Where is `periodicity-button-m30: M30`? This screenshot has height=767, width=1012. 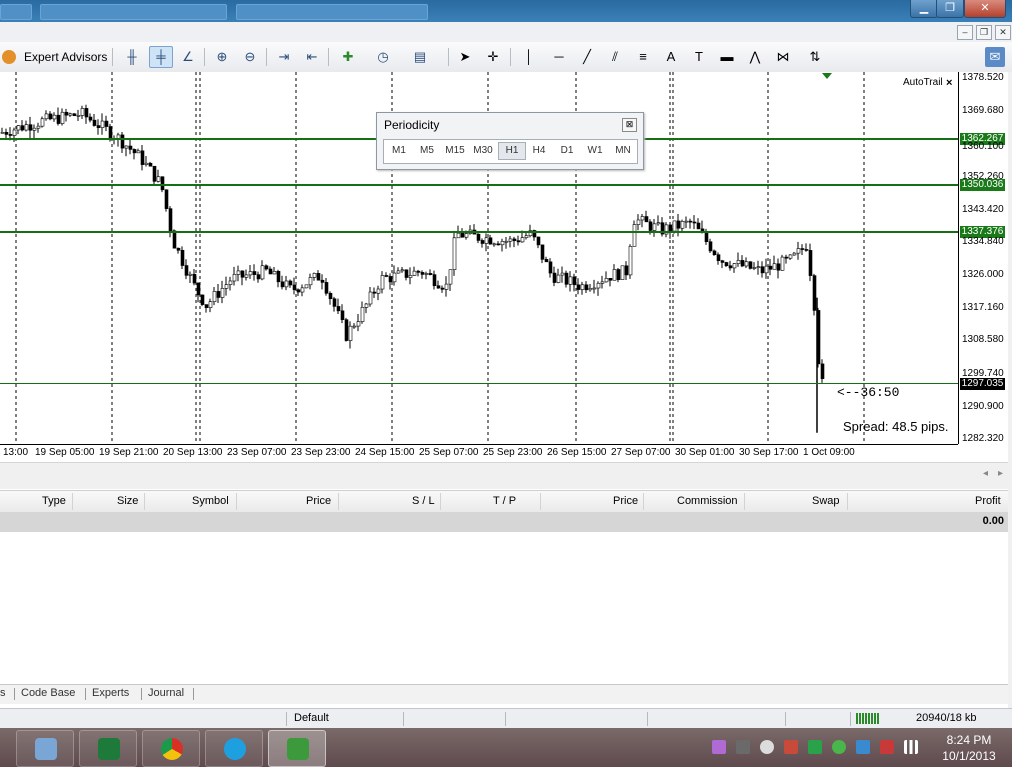 periodicity-button-m30: M30 is located at coordinates (483, 151).